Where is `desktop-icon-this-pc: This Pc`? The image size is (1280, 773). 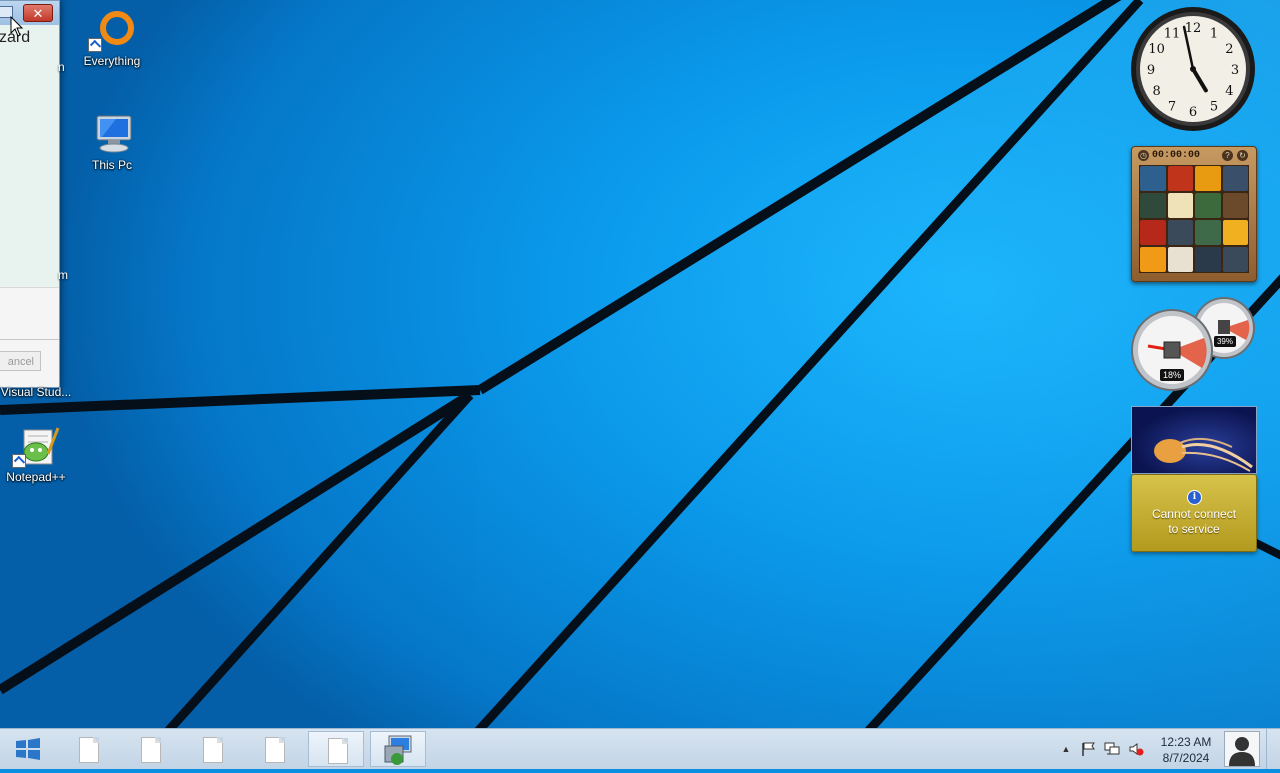 desktop-icon-this-pc: This Pc is located at coordinates (112, 142).